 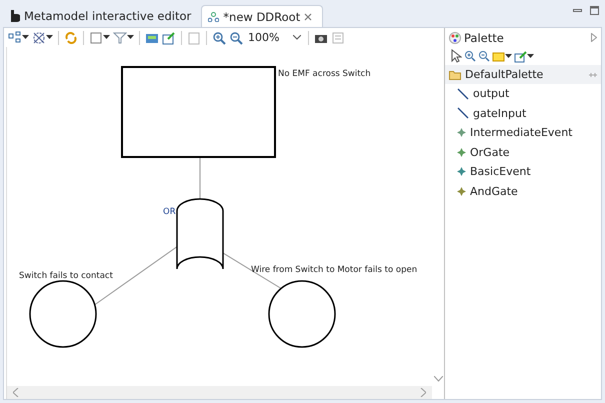 I want to click on node-label: No EMF across Switch, so click(x=324, y=74).